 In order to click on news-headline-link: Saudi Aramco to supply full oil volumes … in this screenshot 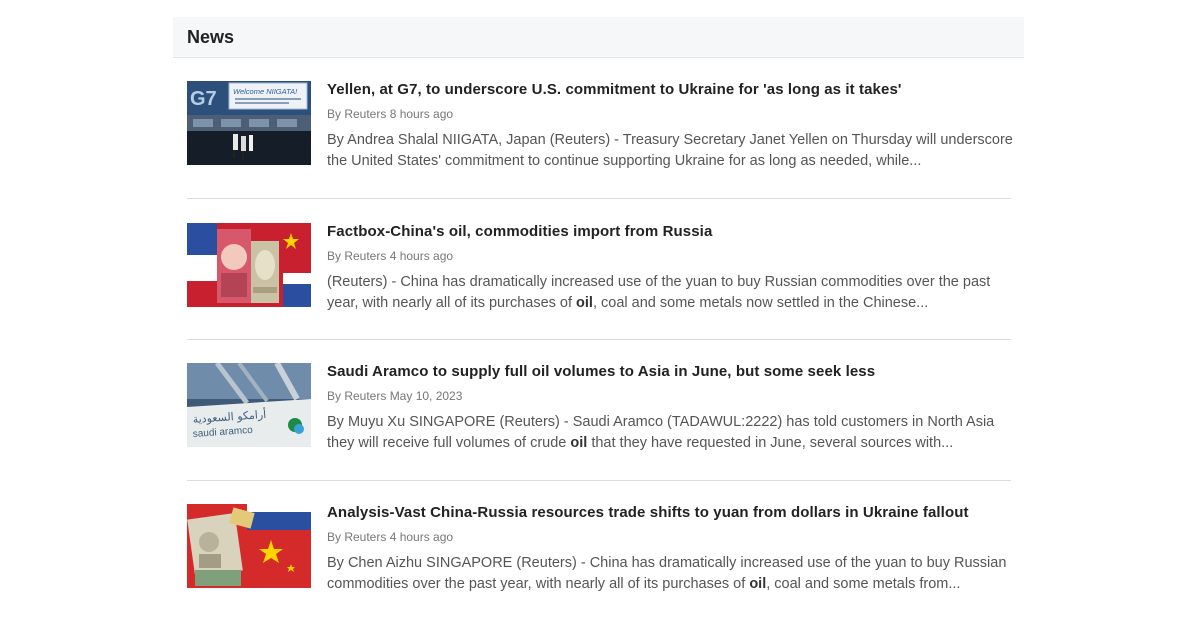, I will do `click(669, 371)`.